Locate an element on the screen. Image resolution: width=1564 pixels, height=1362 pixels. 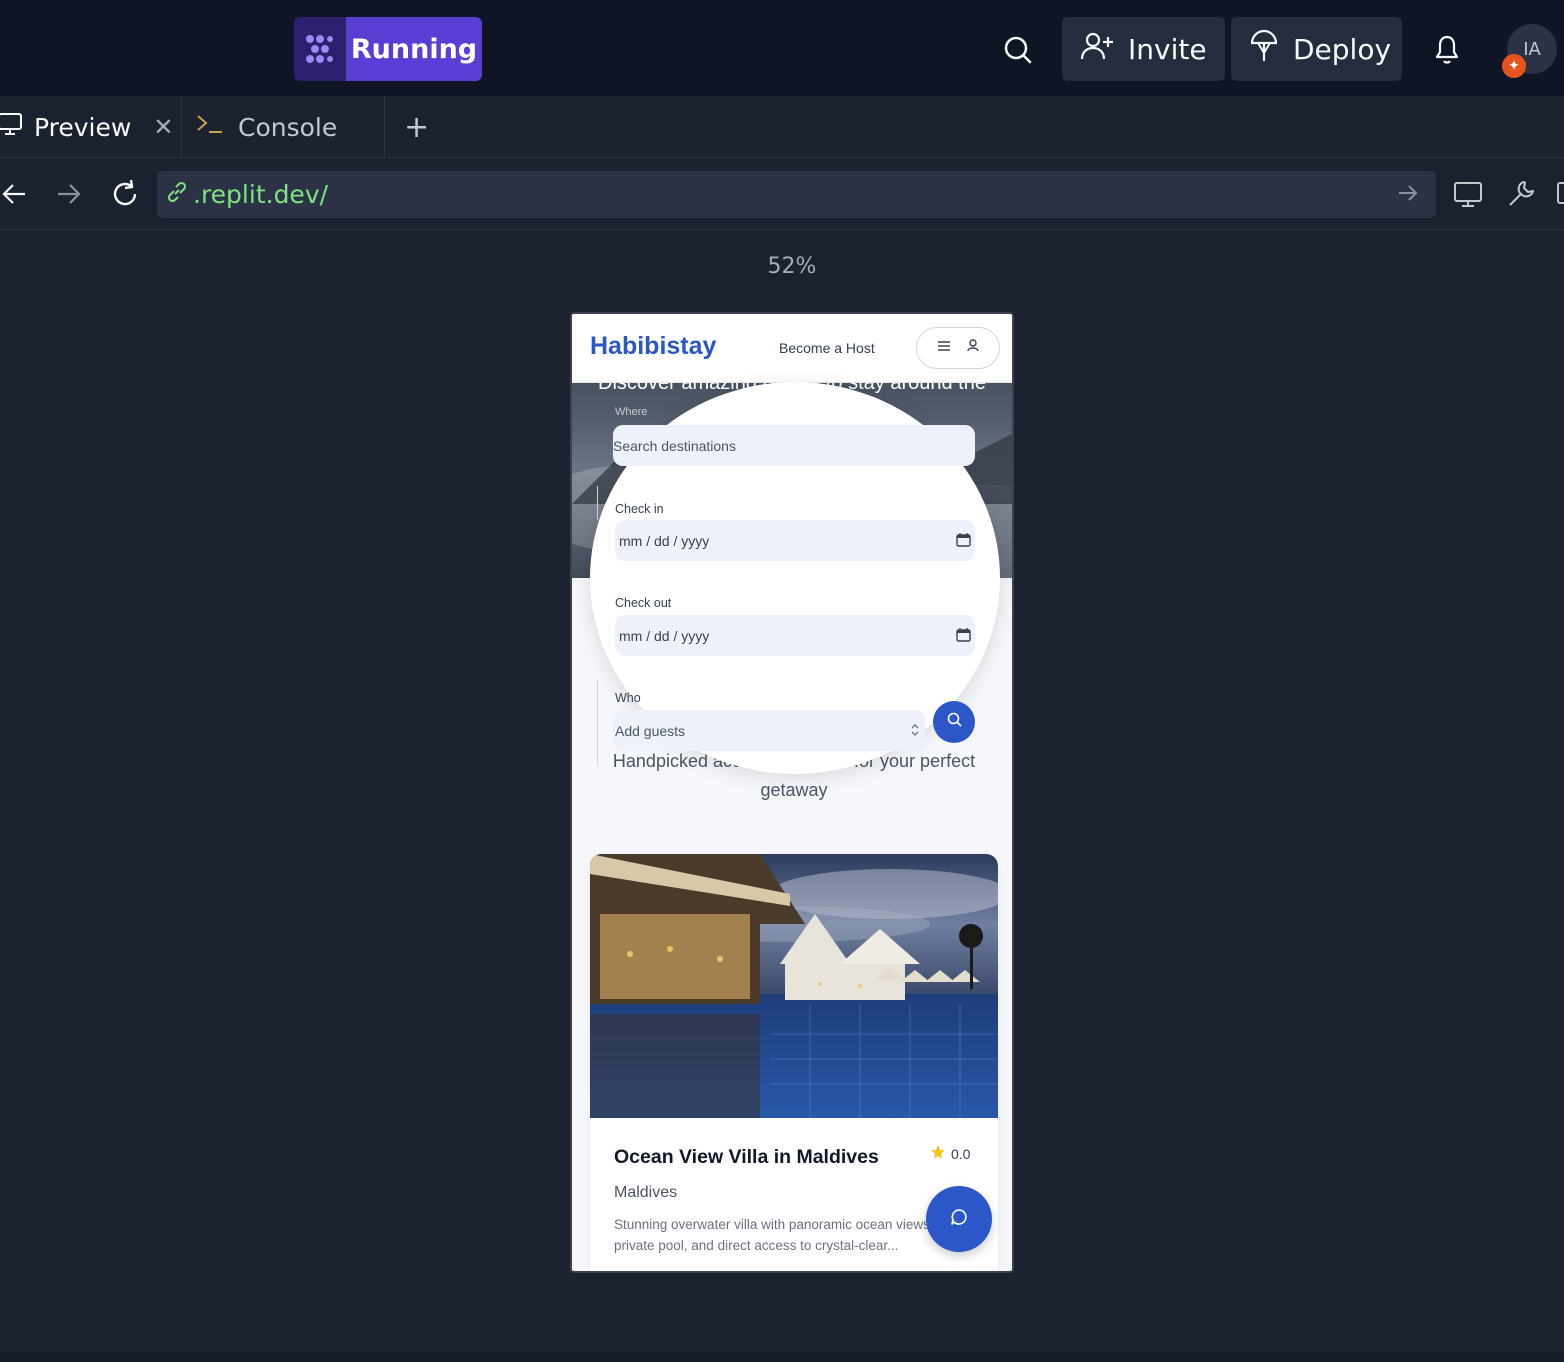
listing-location: Maldives is located at coordinates (646, 1192).